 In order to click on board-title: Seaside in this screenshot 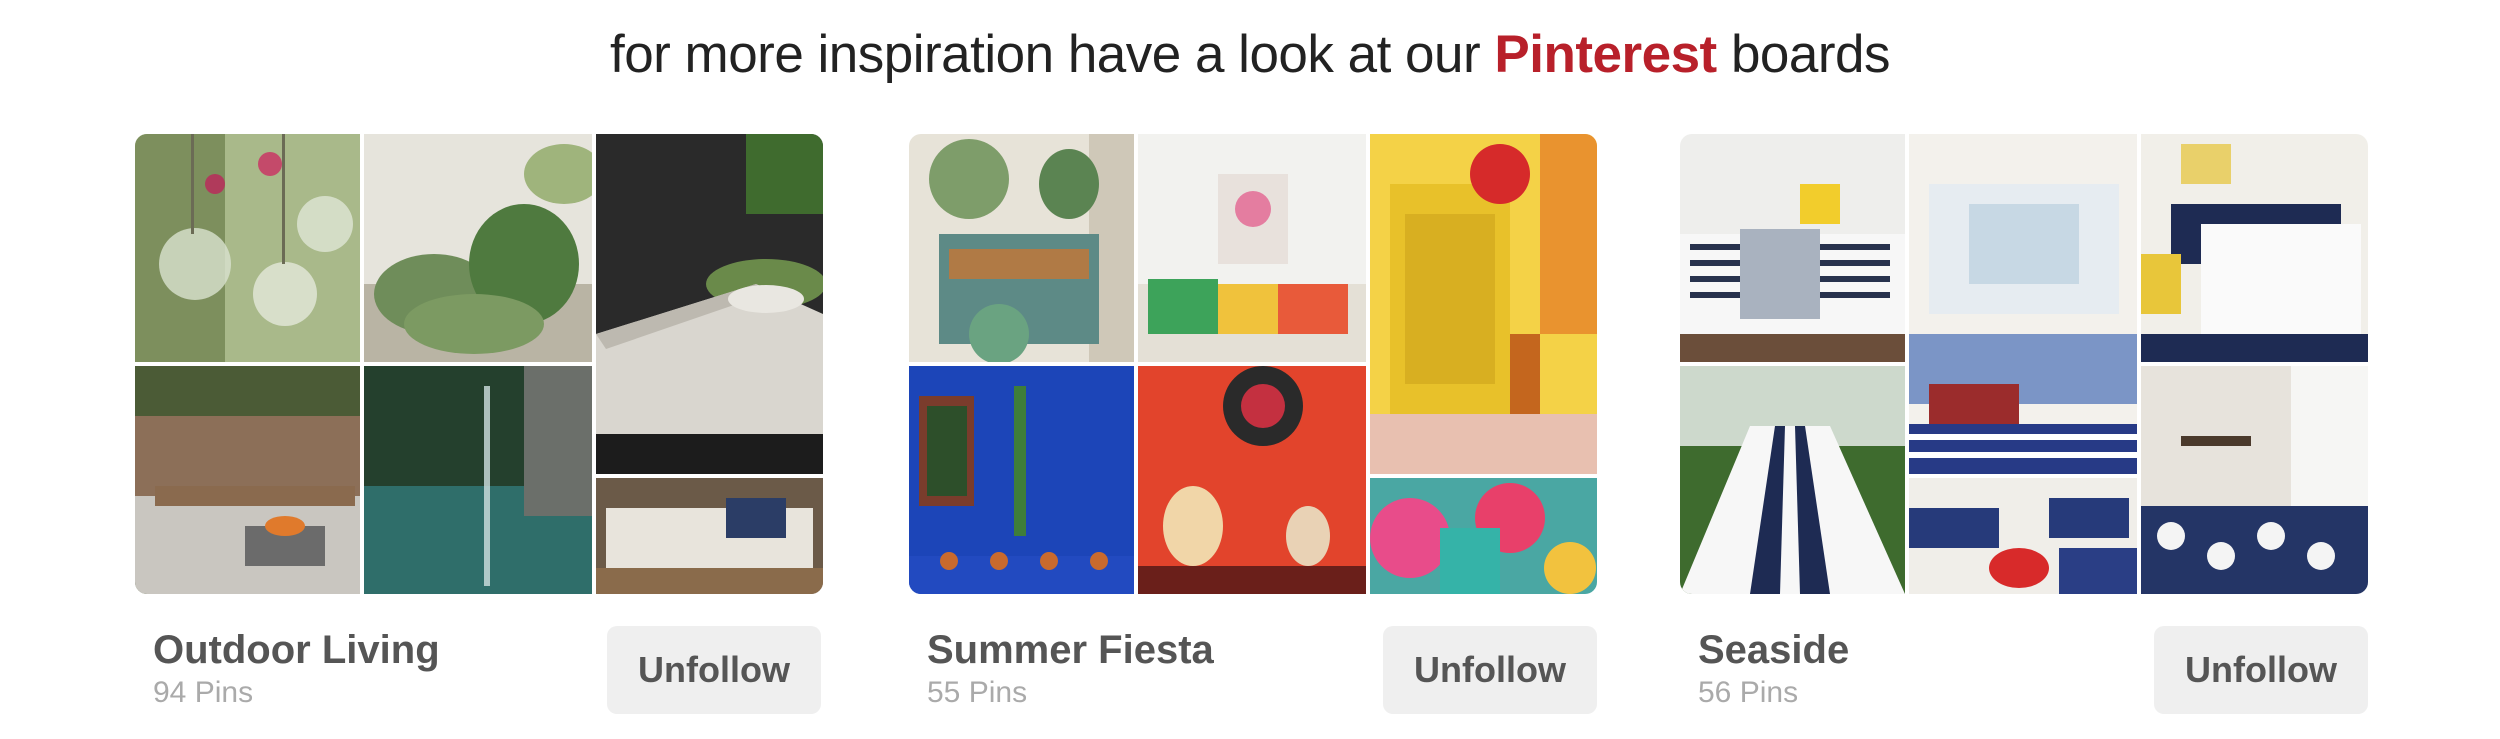, I will do `click(1773, 650)`.